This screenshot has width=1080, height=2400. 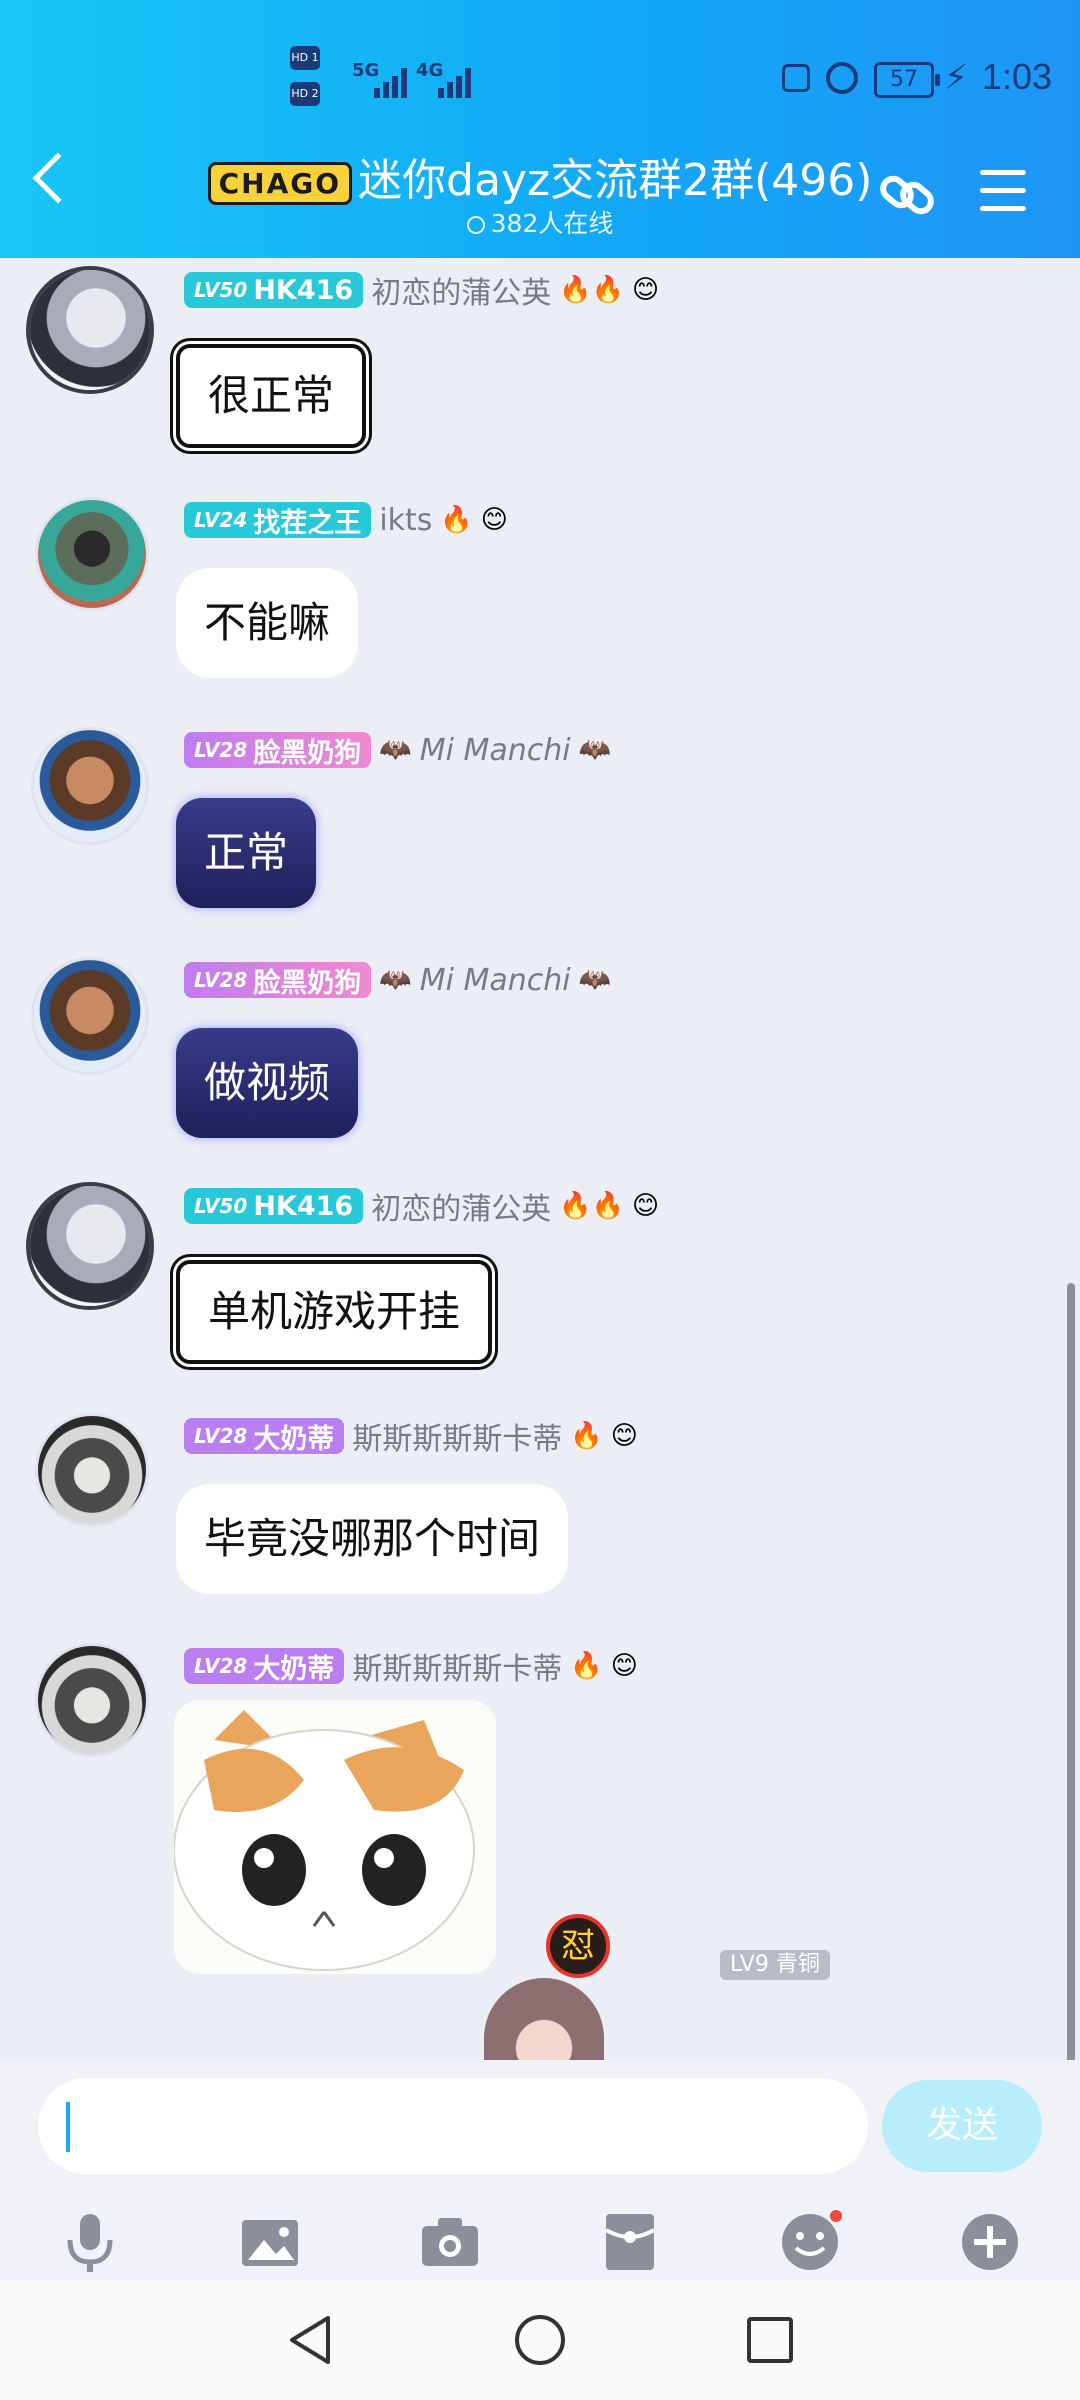 What do you see at coordinates (907, 80) in the screenshot?
I see `battery-icon: 57` at bounding box center [907, 80].